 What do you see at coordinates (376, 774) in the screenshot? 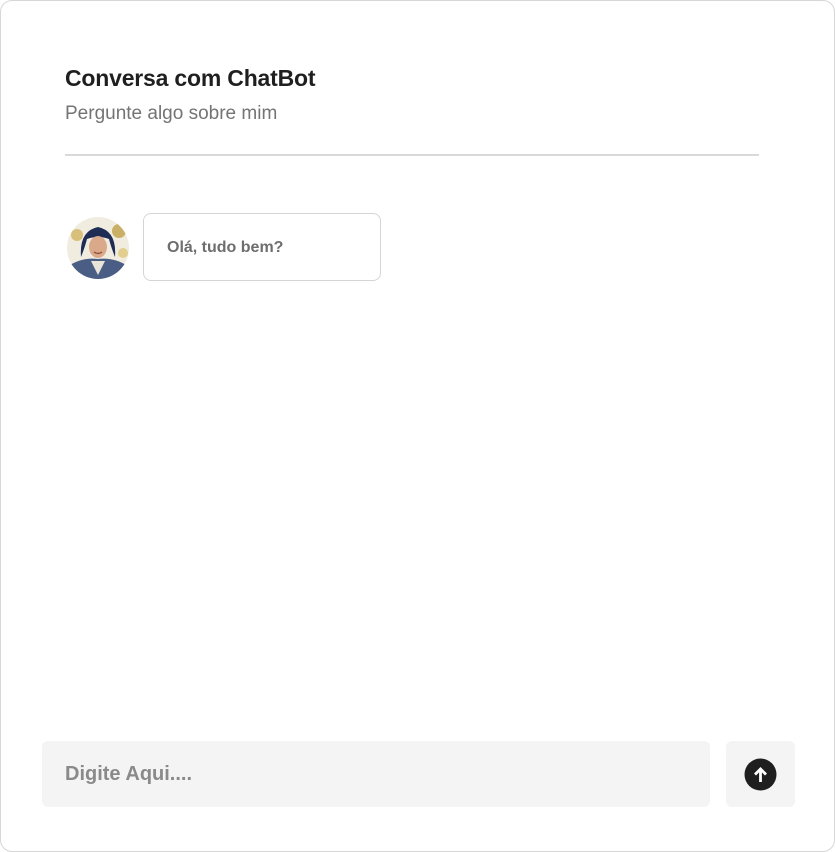
I see `message-input` at bounding box center [376, 774].